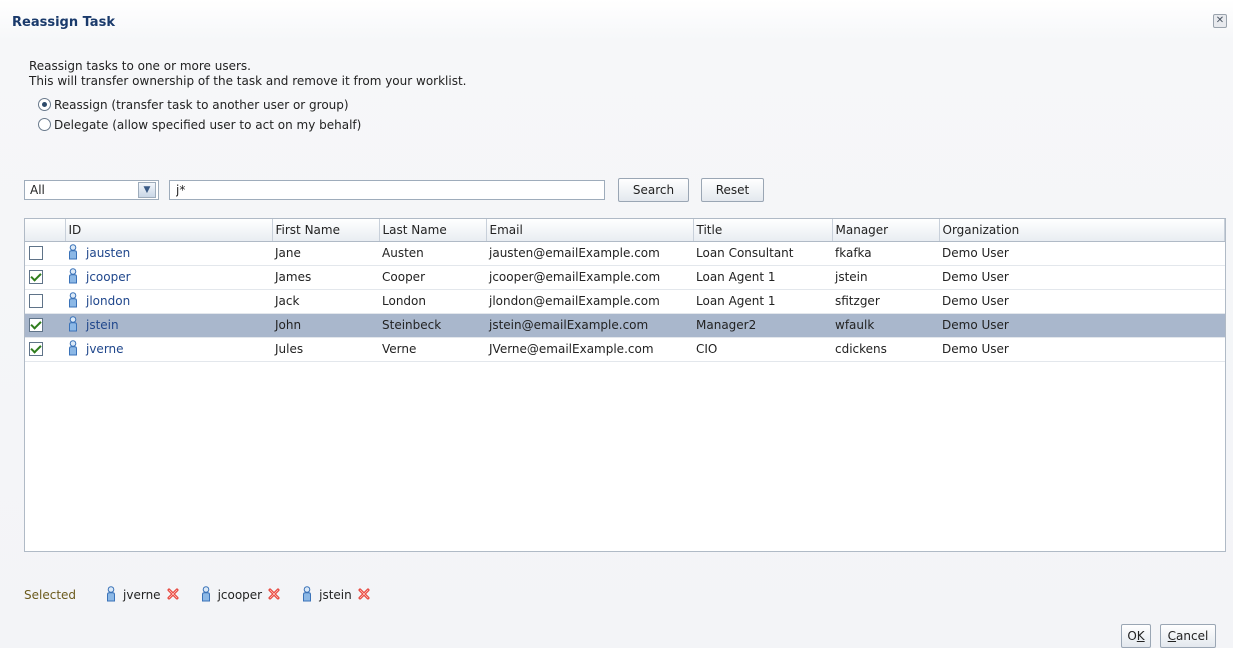  What do you see at coordinates (325, 253) in the screenshot?
I see `cell-first-name: Jane` at bounding box center [325, 253].